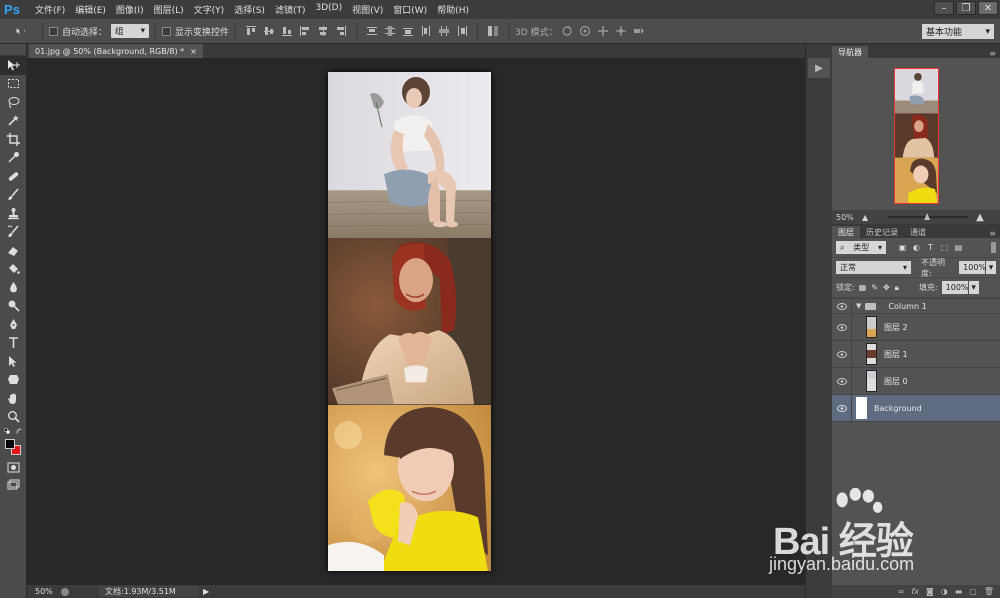 This screenshot has width=1000, height=598. I want to click on opacity-input: 100%, so click(972, 267).